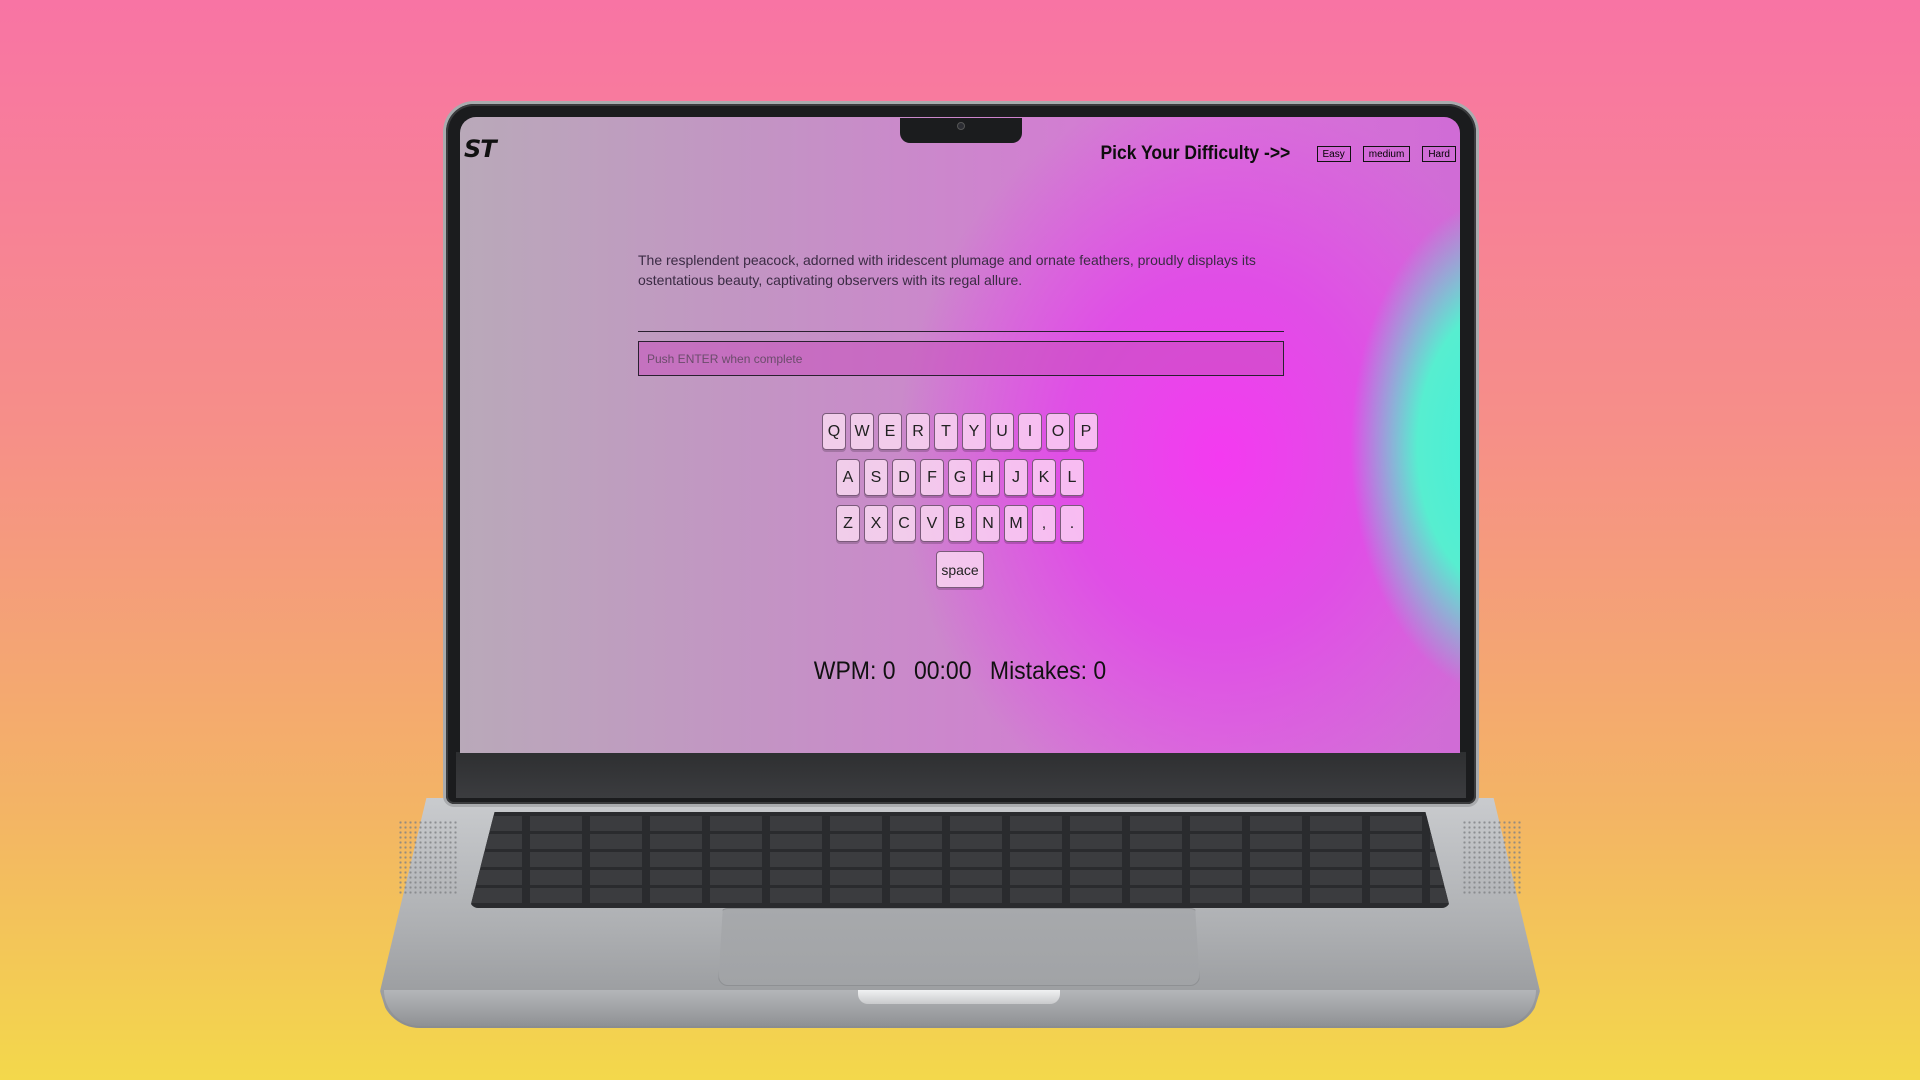 This screenshot has width=1920, height=1080. Describe the element at coordinates (1030, 431) in the screenshot. I see `key-i: I` at that location.